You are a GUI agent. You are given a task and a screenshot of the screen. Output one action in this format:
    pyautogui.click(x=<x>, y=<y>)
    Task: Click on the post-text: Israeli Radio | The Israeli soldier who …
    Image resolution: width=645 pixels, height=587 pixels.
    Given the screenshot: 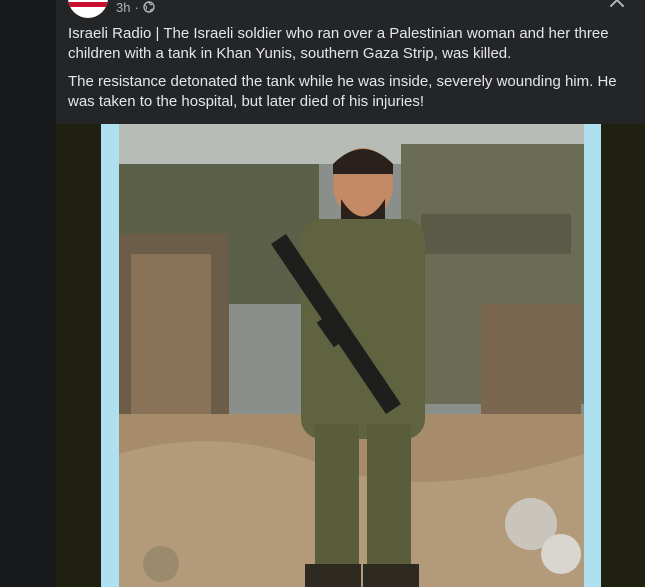 What is the action you would take?
    pyautogui.click(x=348, y=72)
    